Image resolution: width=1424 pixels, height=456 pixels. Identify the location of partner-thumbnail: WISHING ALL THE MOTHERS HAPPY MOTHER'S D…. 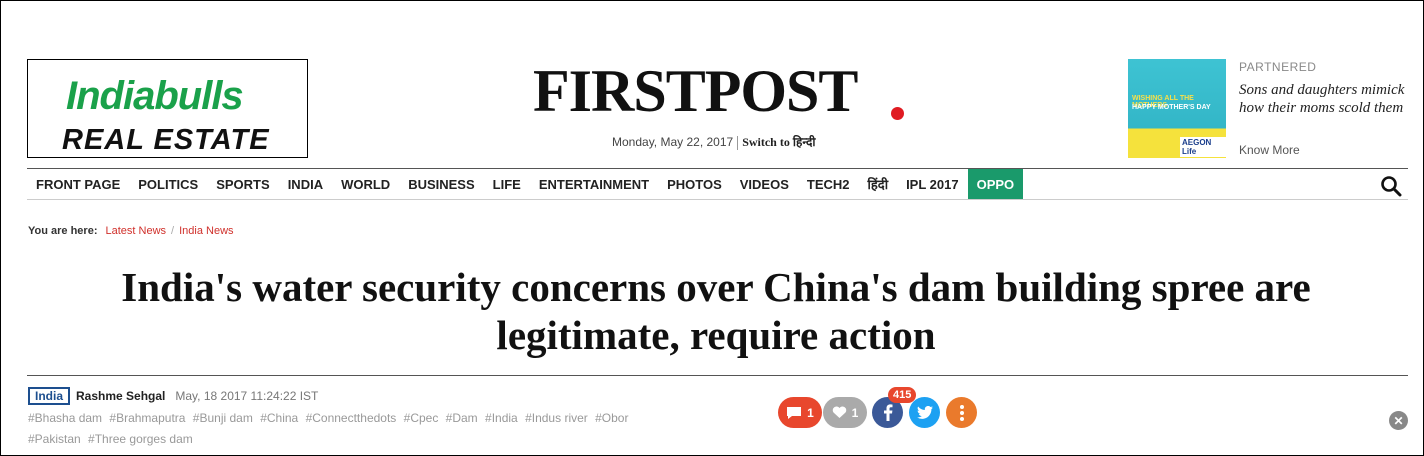
(1177, 108).